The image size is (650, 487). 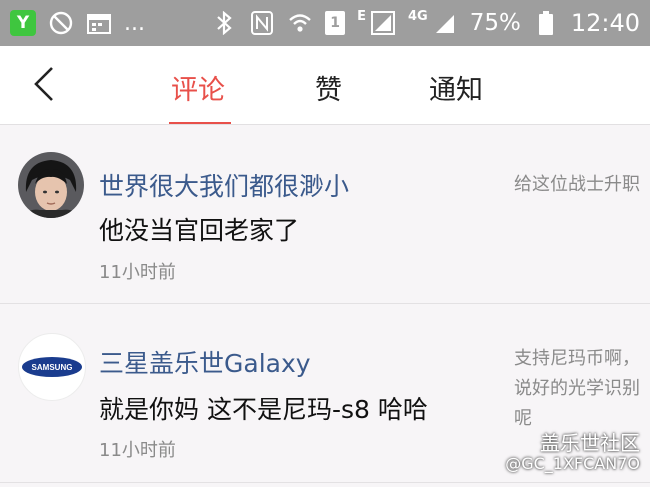 I want to click on sim-indicator: 1, so click(x=335, y=23).